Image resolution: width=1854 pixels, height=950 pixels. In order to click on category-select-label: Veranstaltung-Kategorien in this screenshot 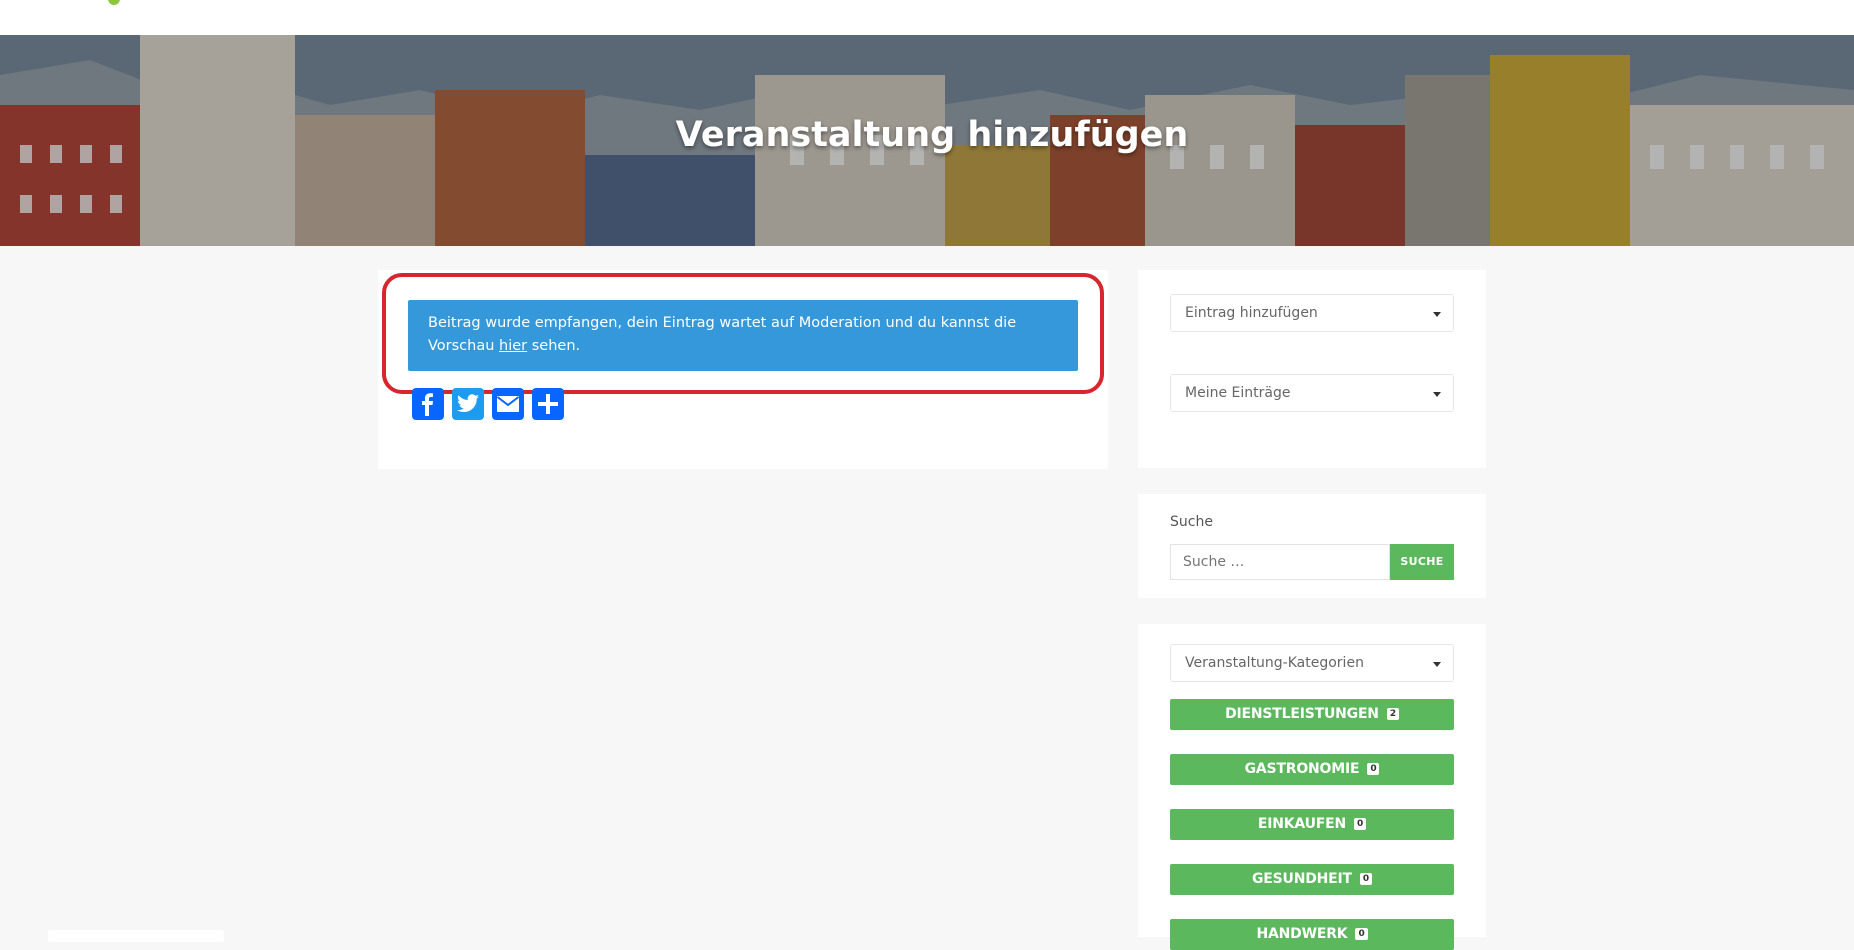, I will do `click(1274, 663)`.